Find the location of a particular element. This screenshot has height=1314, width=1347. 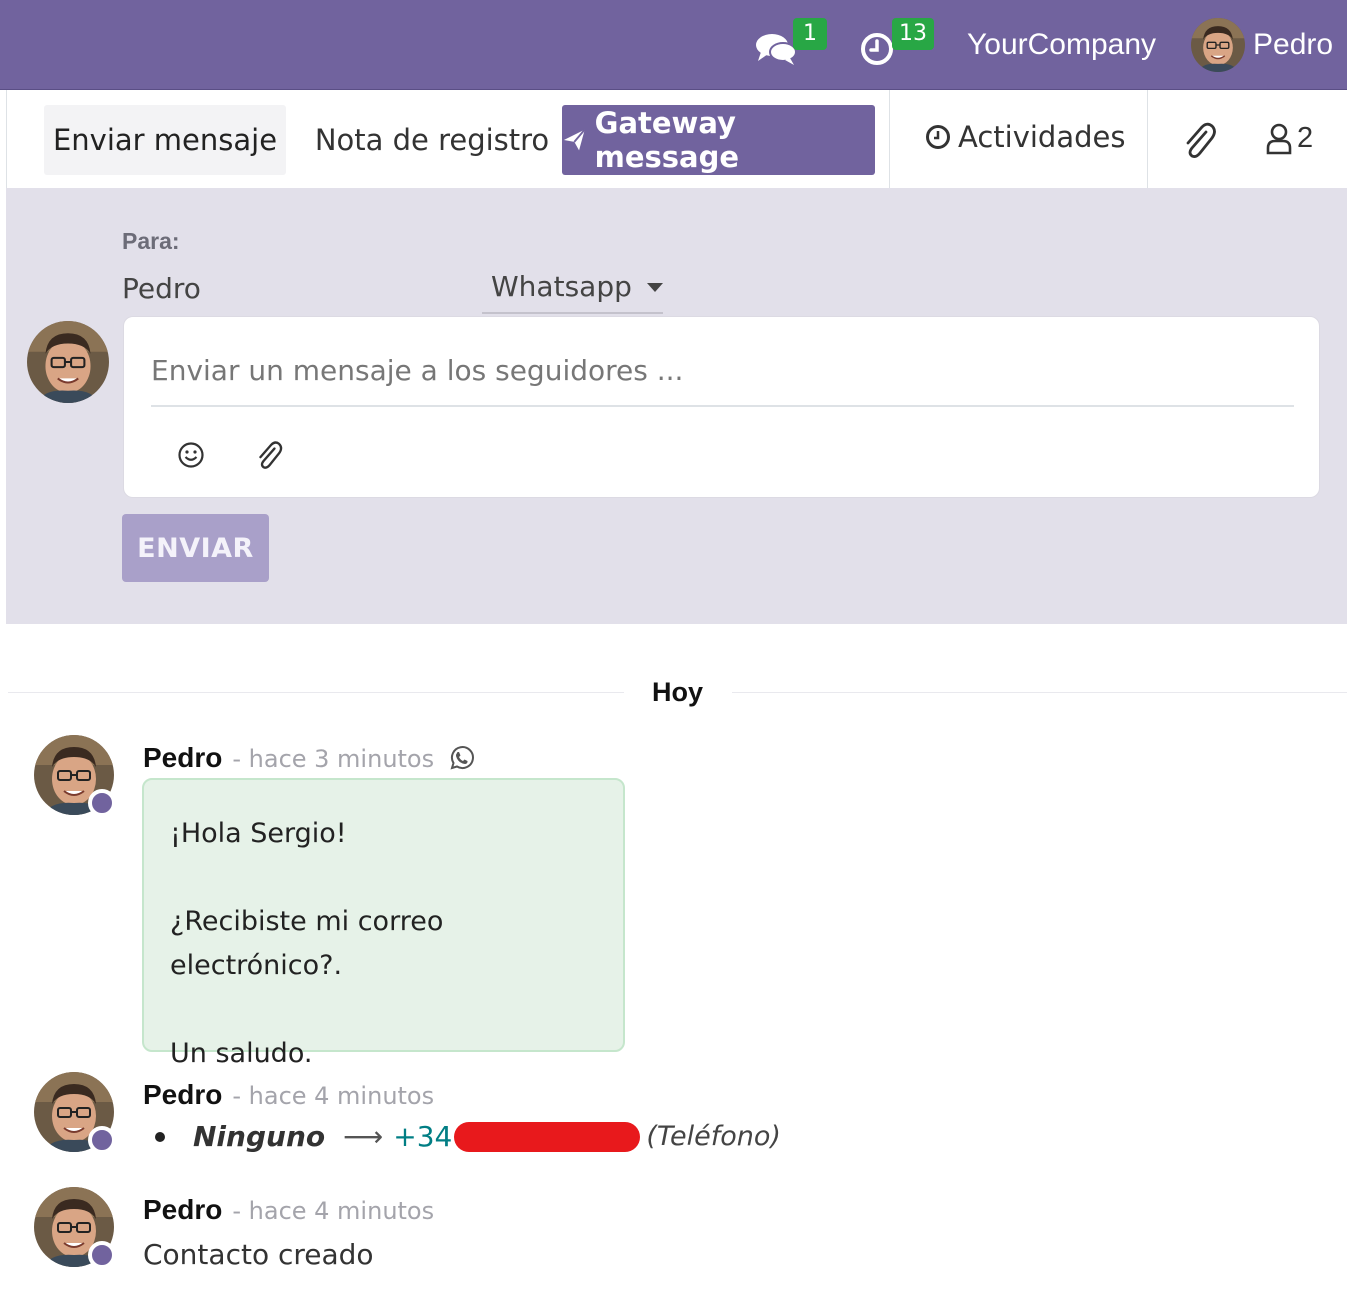

top-navbar: 1 13 YourCompany Pedro is located at coordinates (673, 45).